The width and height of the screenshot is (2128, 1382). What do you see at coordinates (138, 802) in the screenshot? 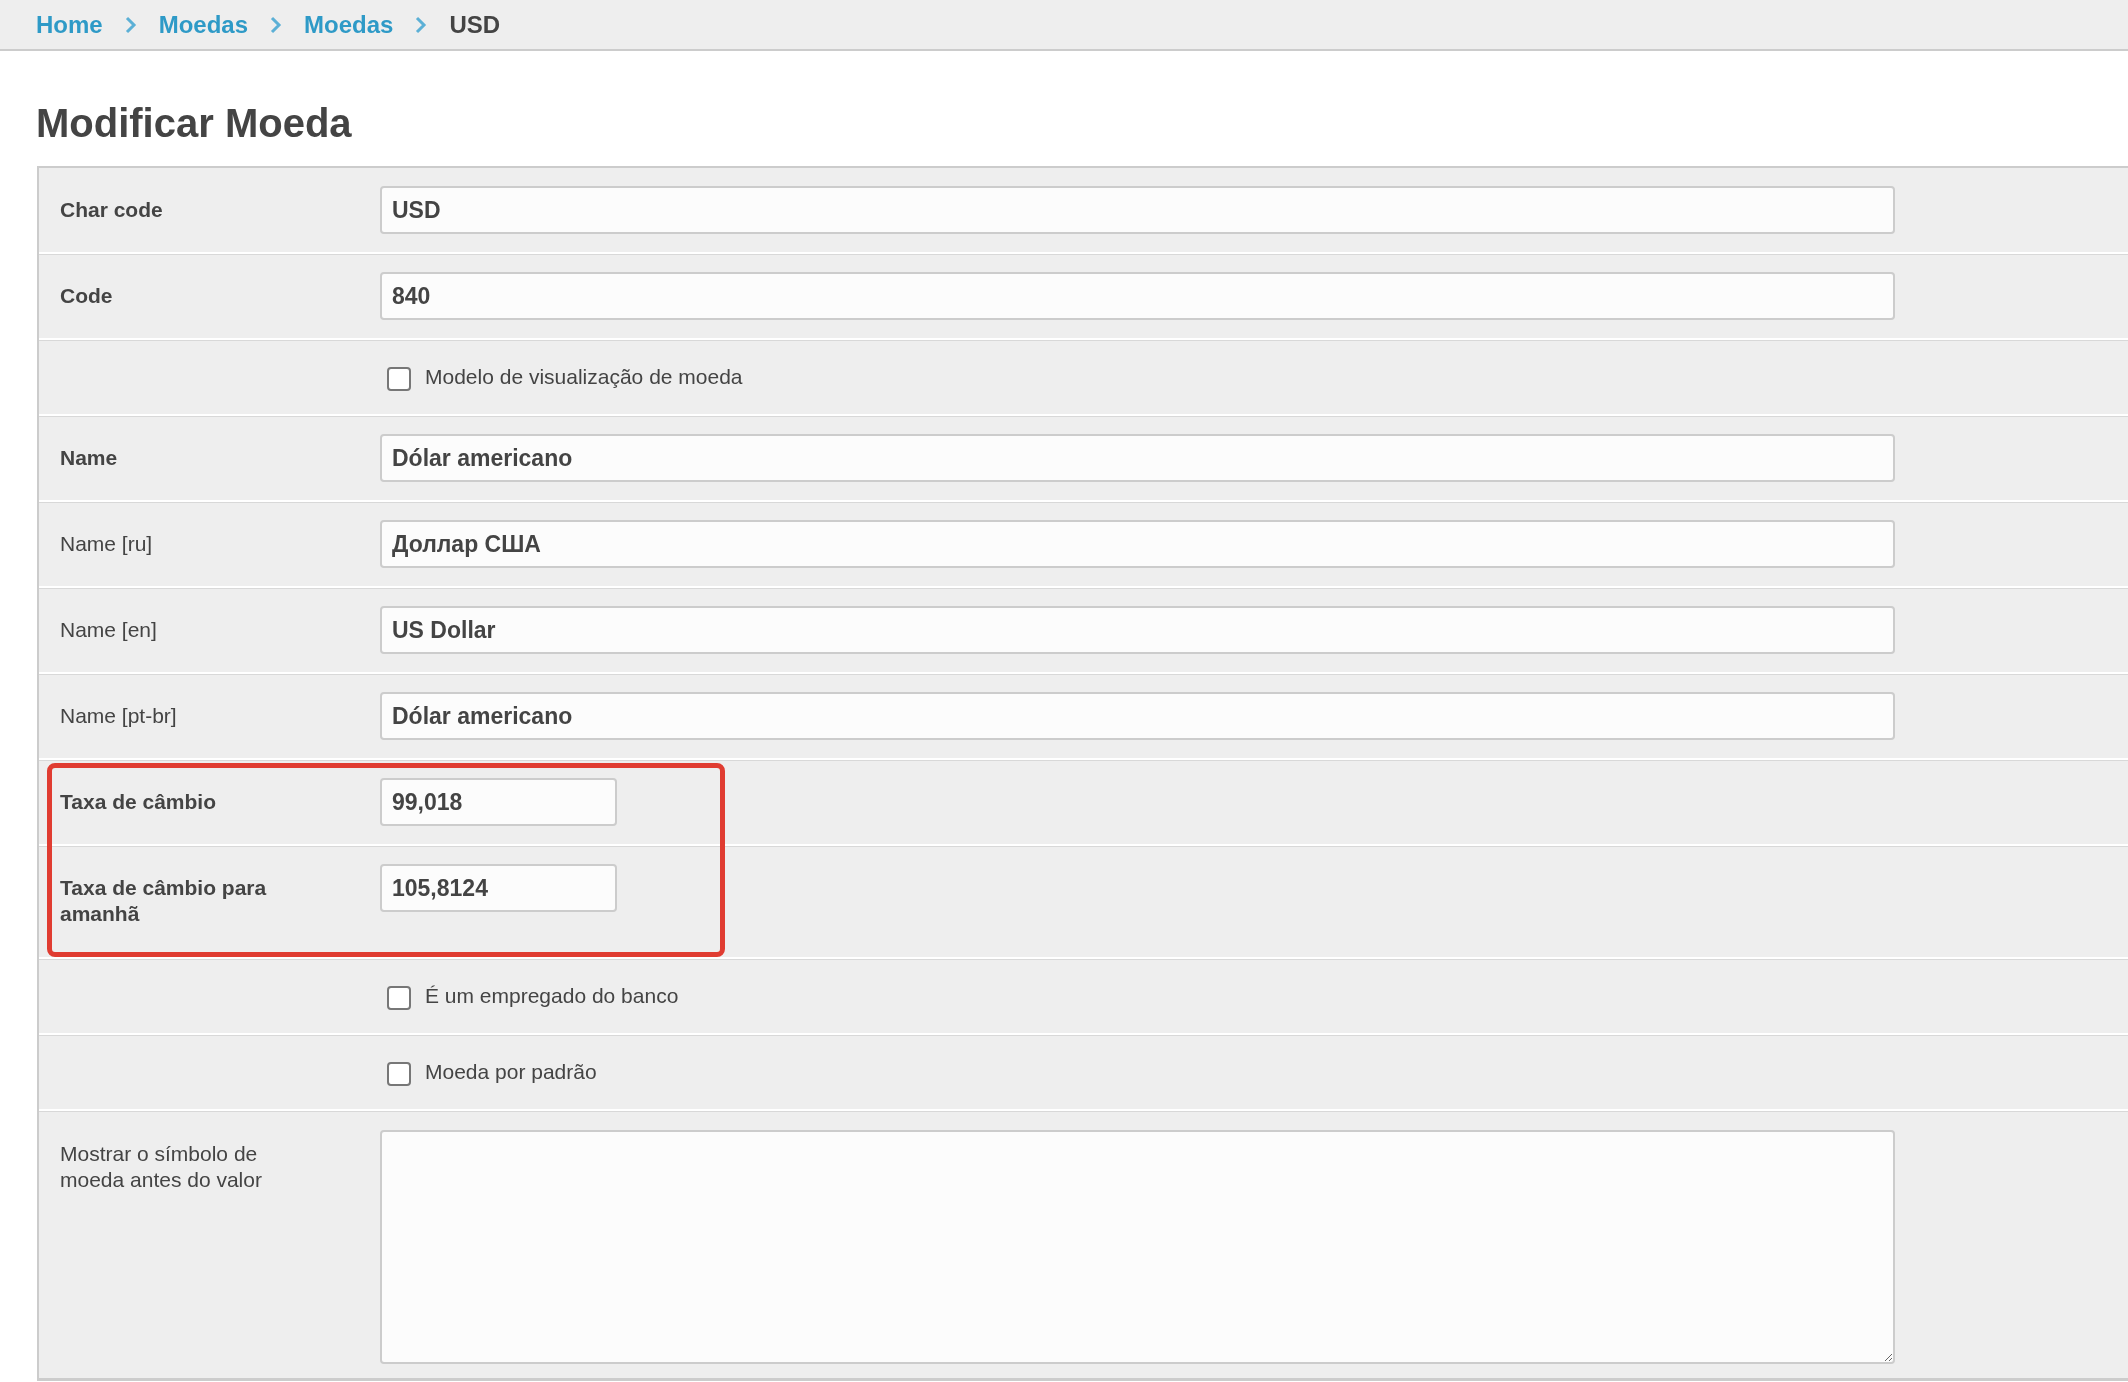
I see `field-label: Taxa de câmbio` at bounding box center [138, 802].